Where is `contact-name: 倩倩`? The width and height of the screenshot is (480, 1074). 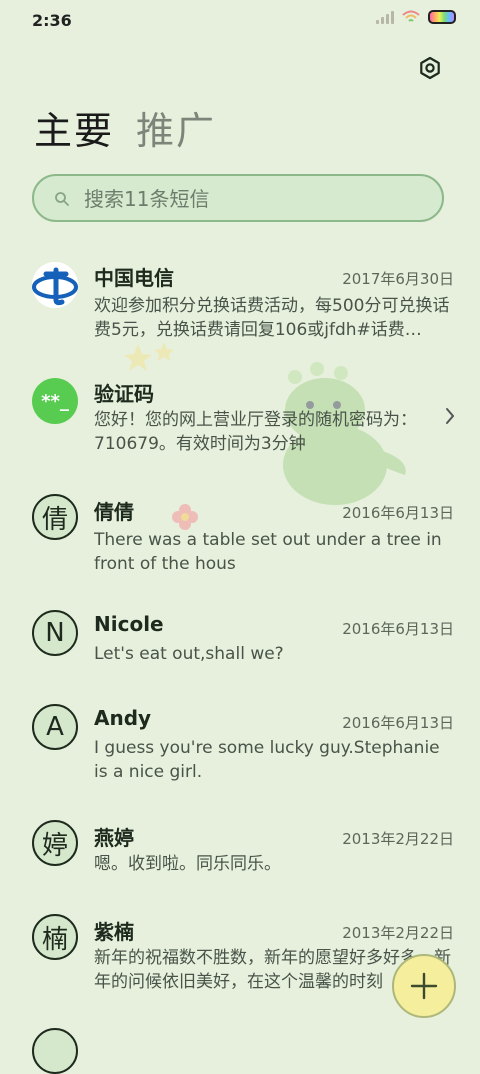 contact-name: 倩倩 is located at coordinates (114, 512).